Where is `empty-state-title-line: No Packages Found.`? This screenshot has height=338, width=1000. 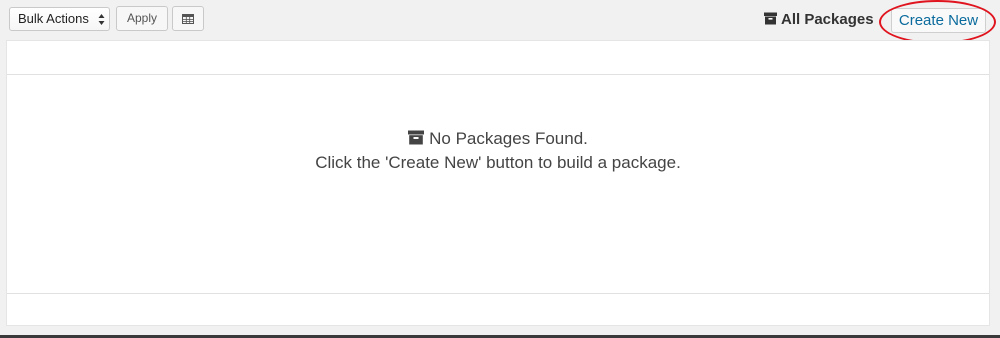 empty-state-title-line: No Packages Found. is located at coordinates (498, 139).